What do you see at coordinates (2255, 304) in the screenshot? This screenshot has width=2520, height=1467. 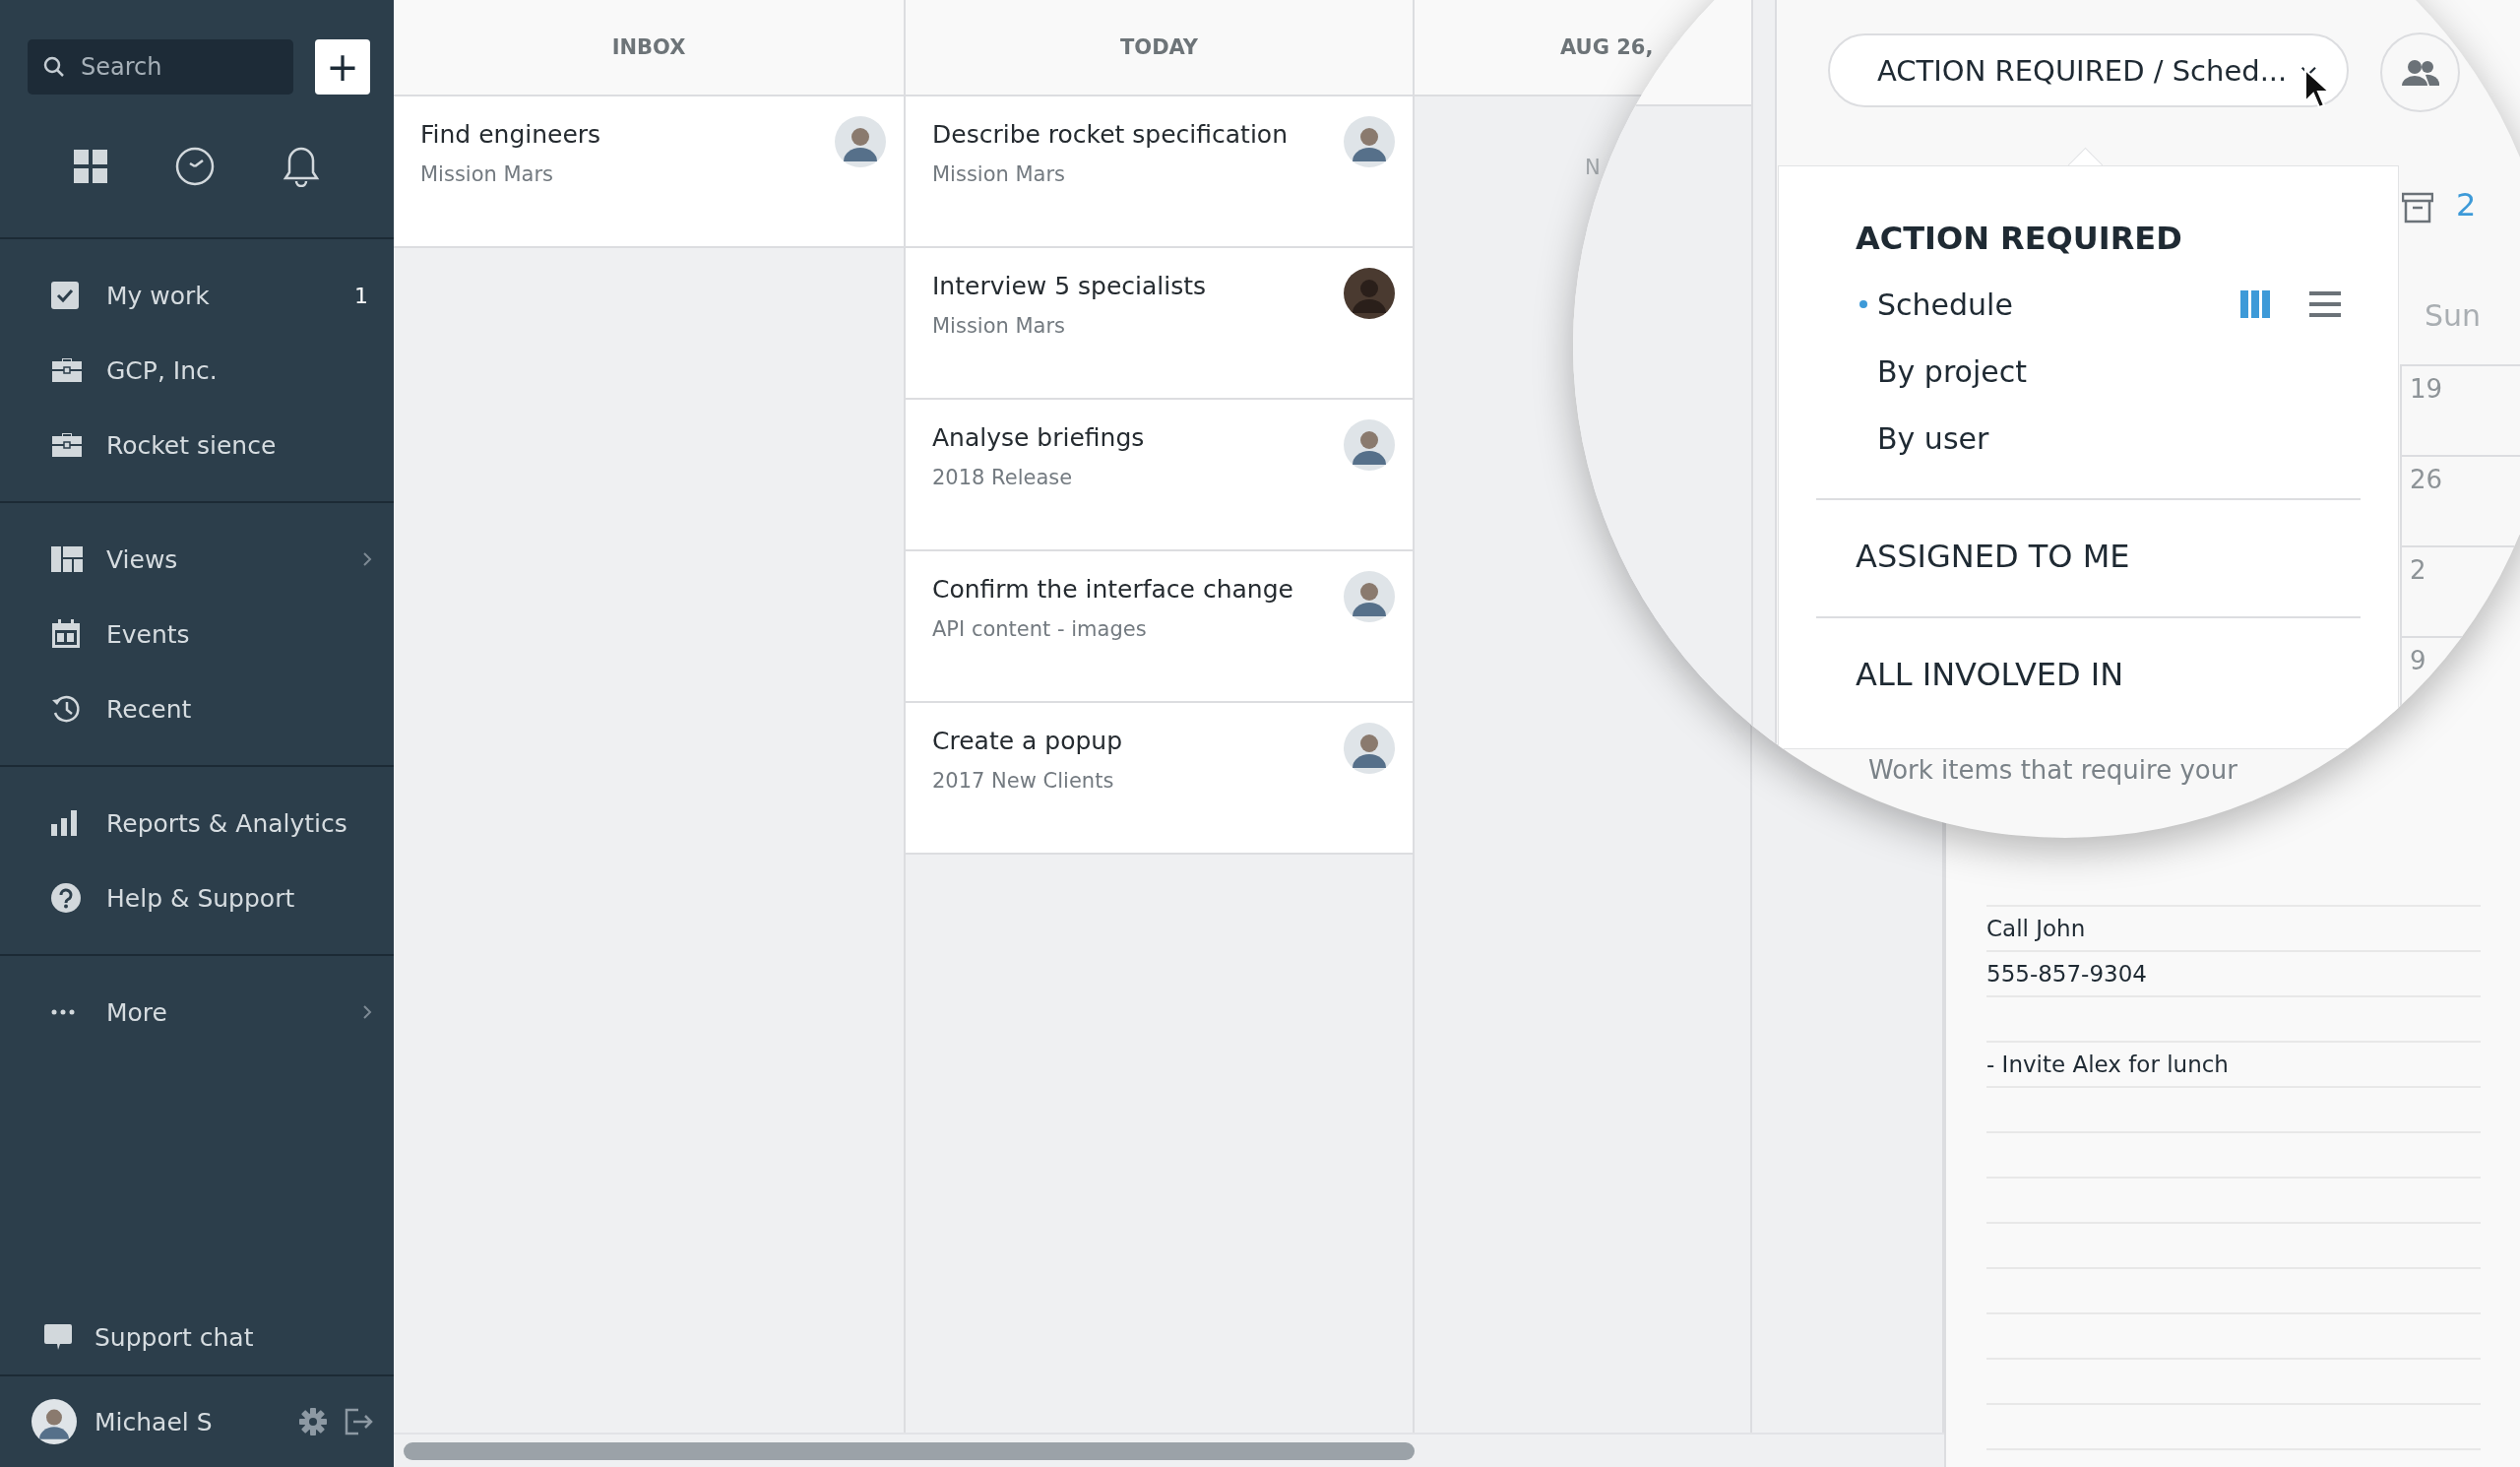 I see `columns-view-icon` at bounding box center [2255, 304].